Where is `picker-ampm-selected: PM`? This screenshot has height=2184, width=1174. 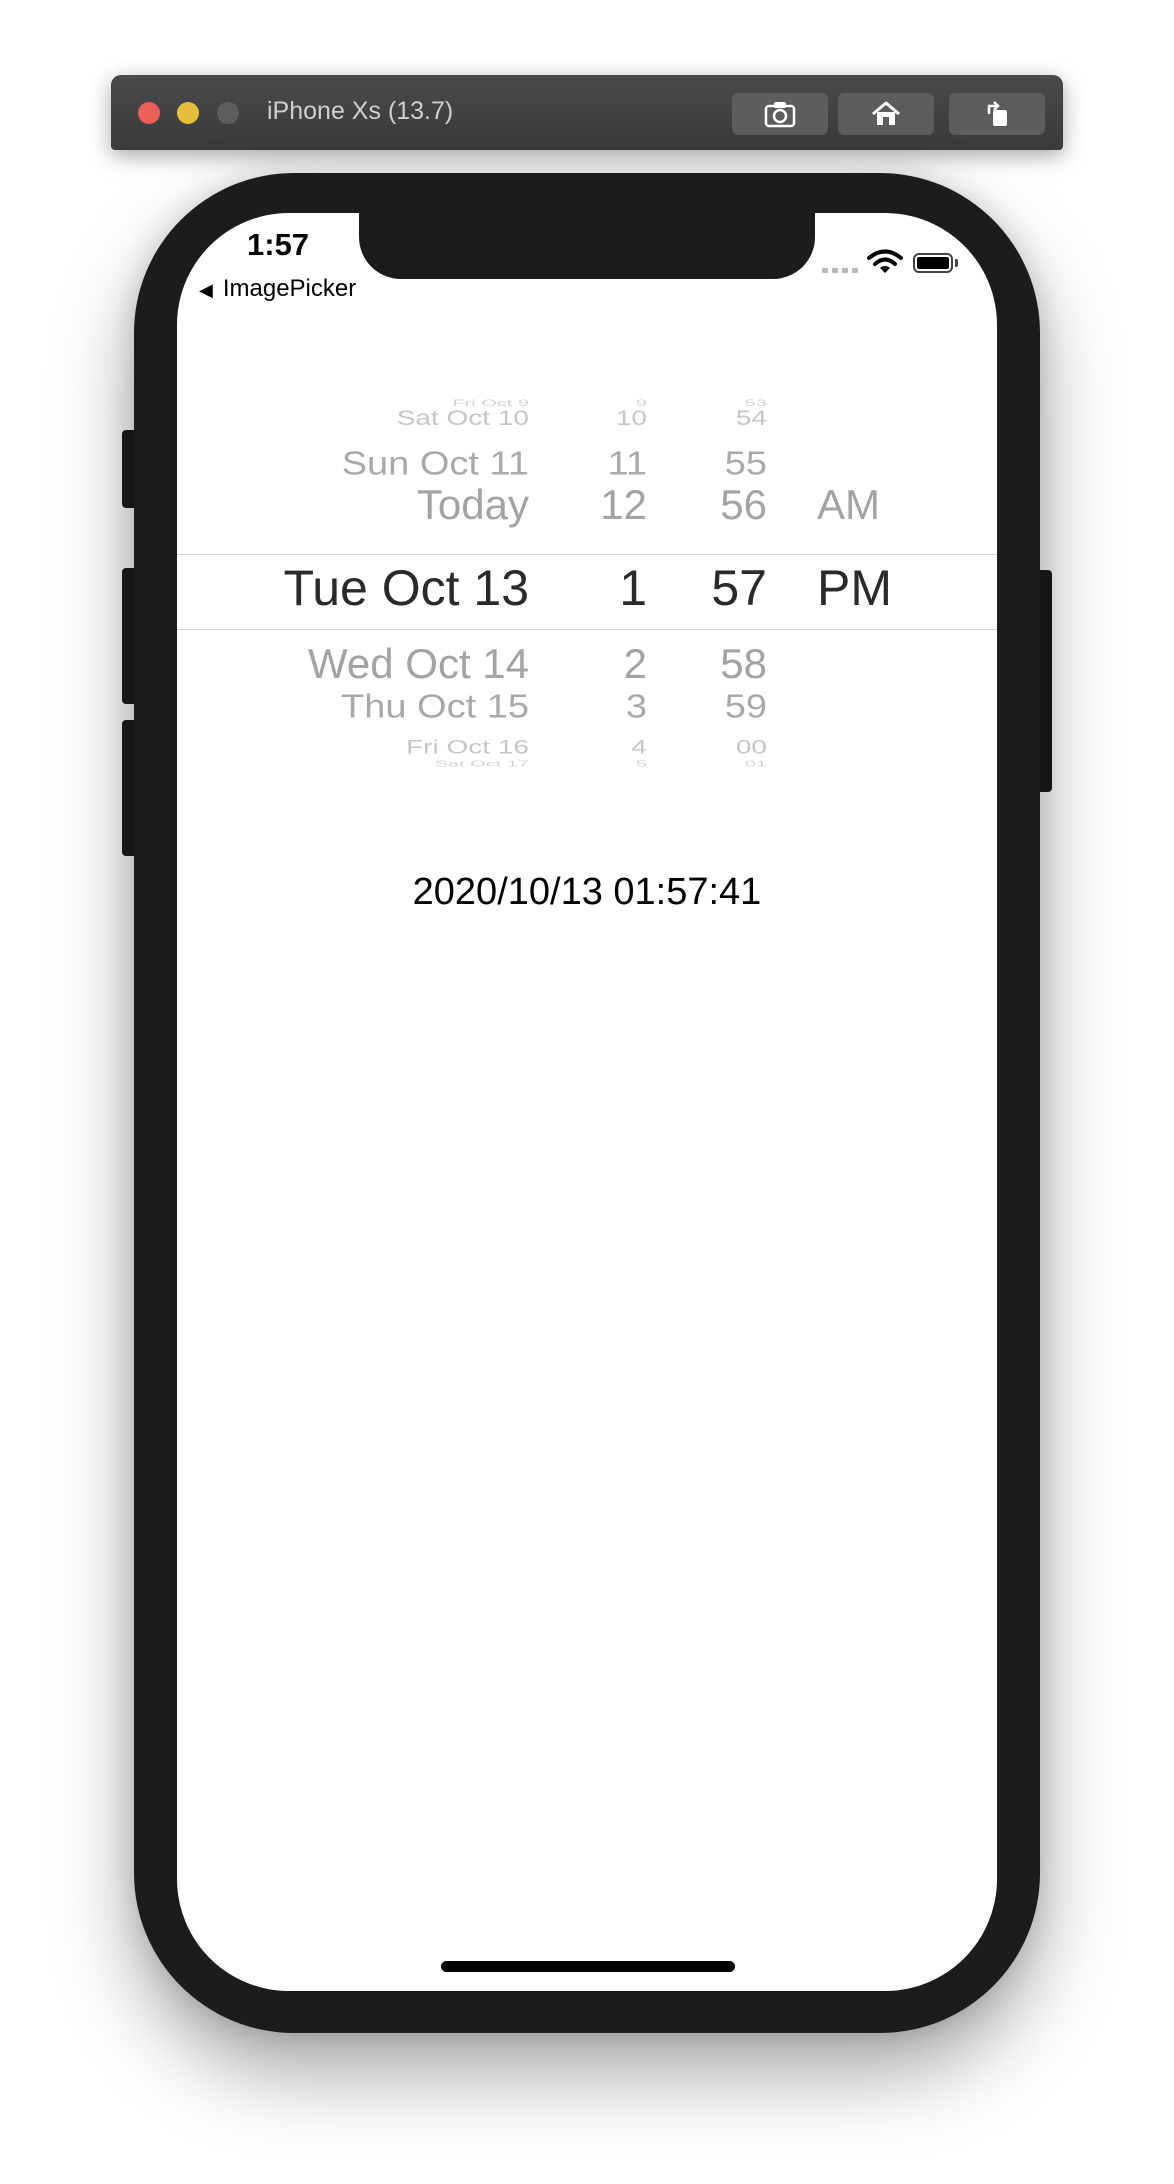
picker-ampm-selected: PM is located at coordinates (854, 588).